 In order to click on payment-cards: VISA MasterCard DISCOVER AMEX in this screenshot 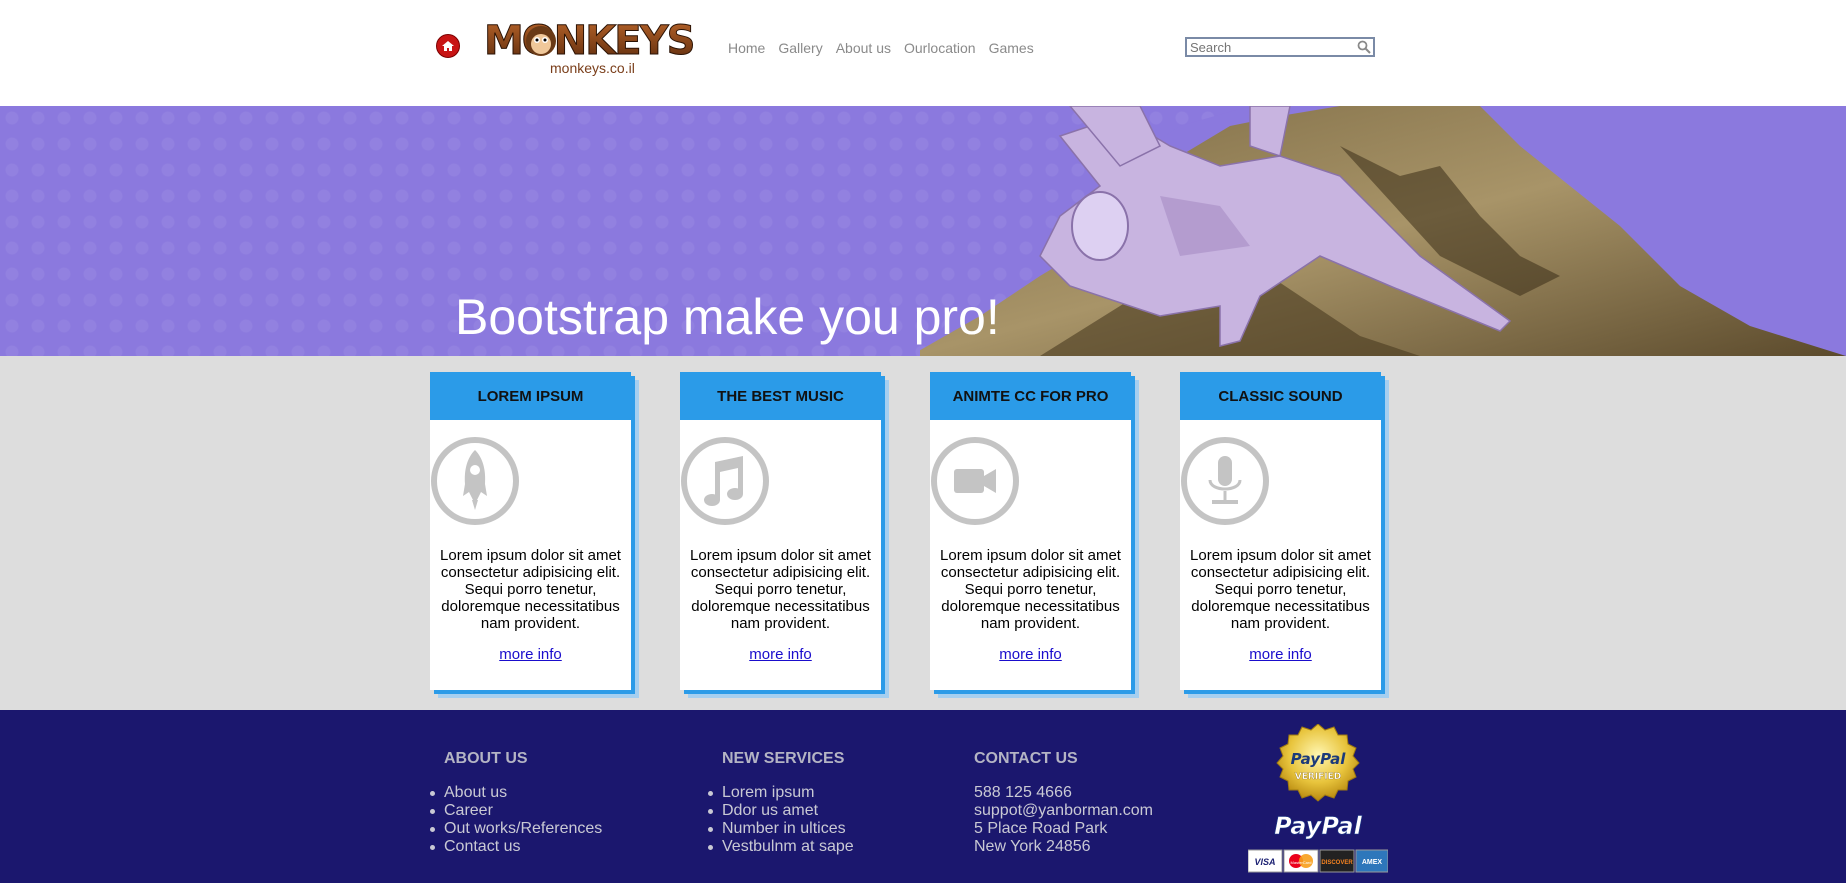, I will do `click(1318, 861)`.